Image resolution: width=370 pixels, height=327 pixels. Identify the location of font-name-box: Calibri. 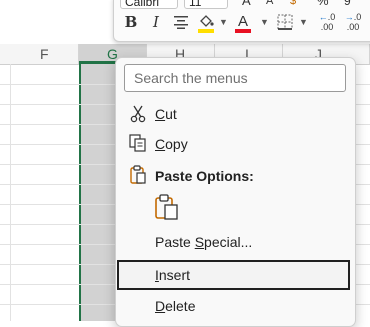
(149, 4).